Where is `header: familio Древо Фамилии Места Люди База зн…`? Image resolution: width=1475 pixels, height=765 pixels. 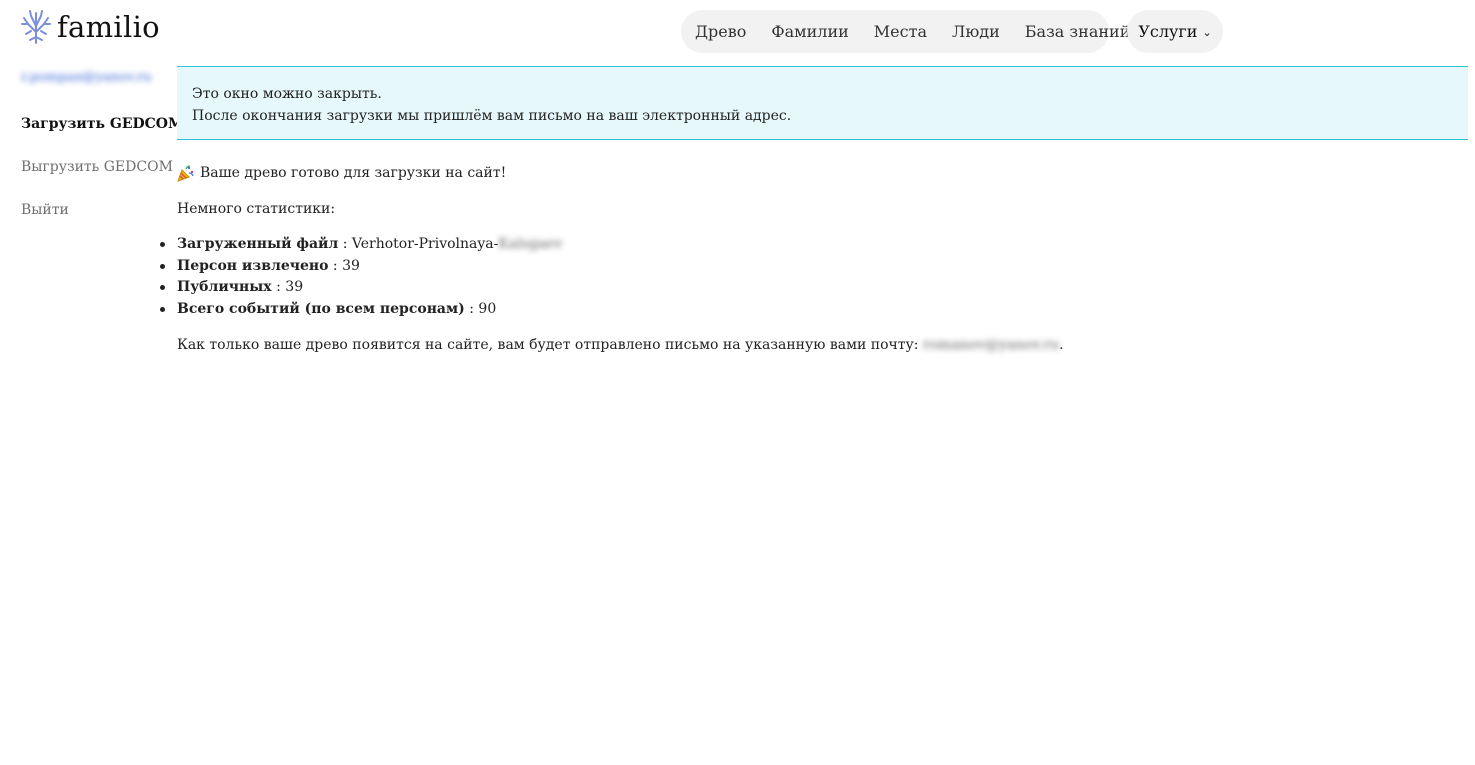
header: familio Древо Фамилии Места Люди База зн… is located at coordinates (737, 31).